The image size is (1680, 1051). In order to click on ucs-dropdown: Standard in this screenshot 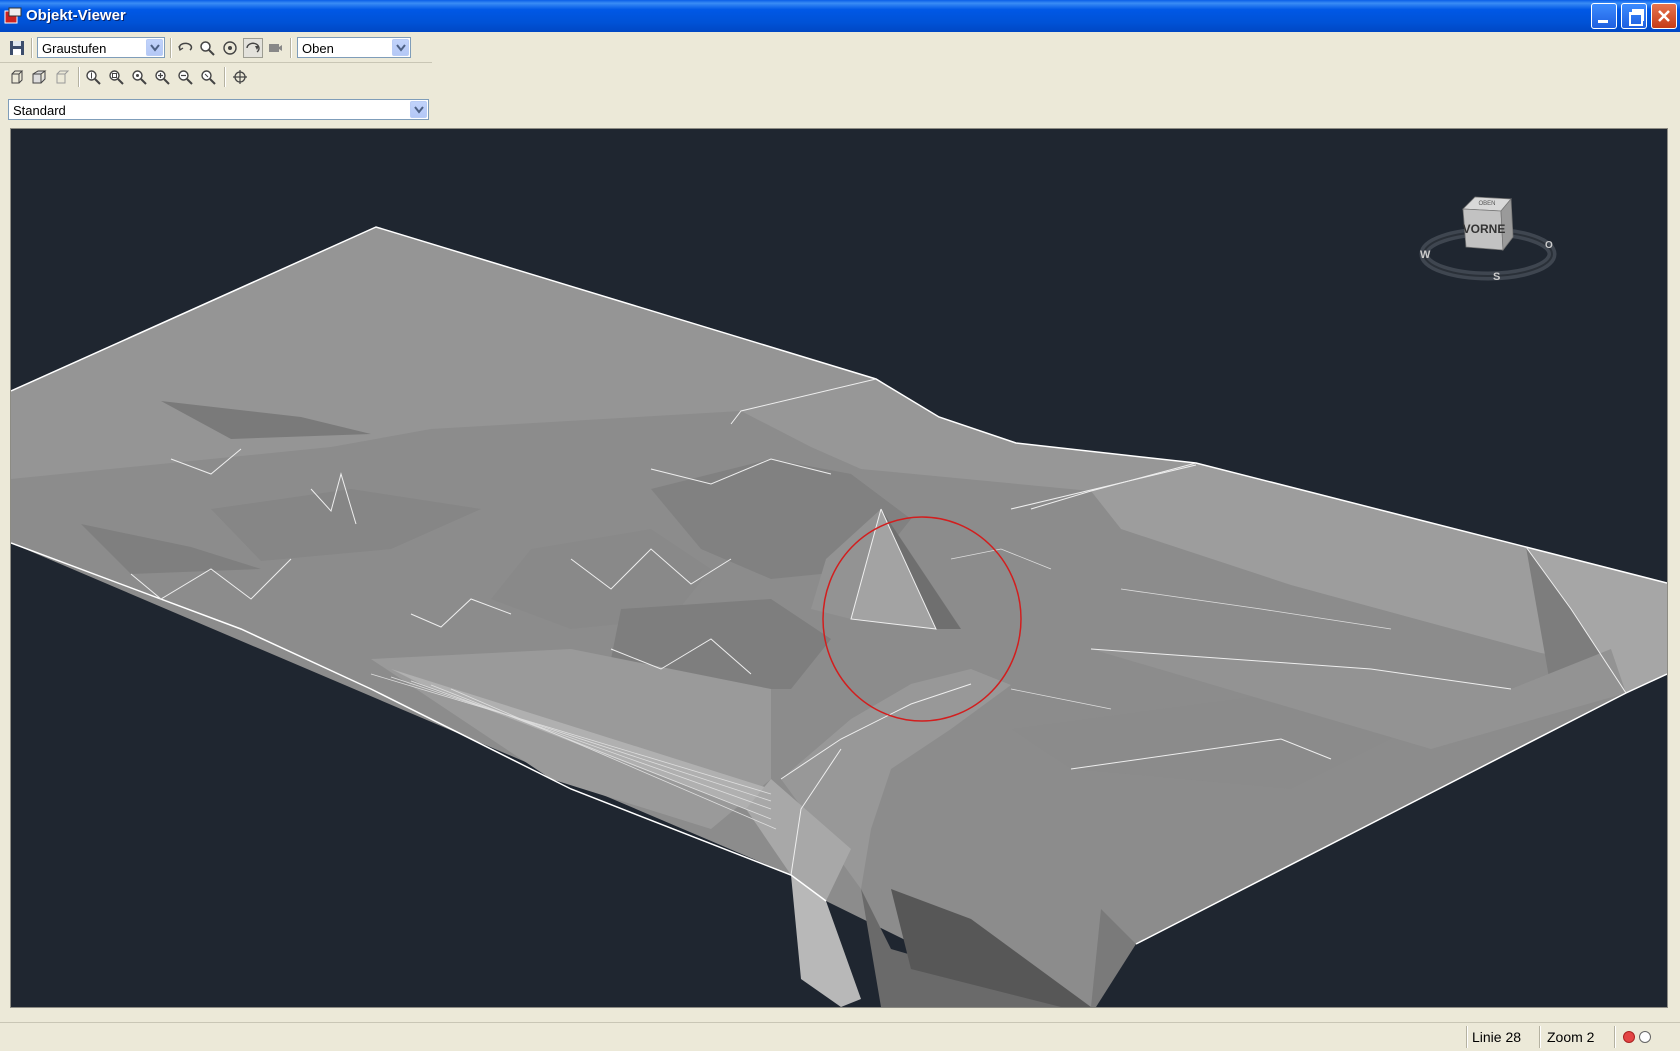, I will do `click(218, 109)`.